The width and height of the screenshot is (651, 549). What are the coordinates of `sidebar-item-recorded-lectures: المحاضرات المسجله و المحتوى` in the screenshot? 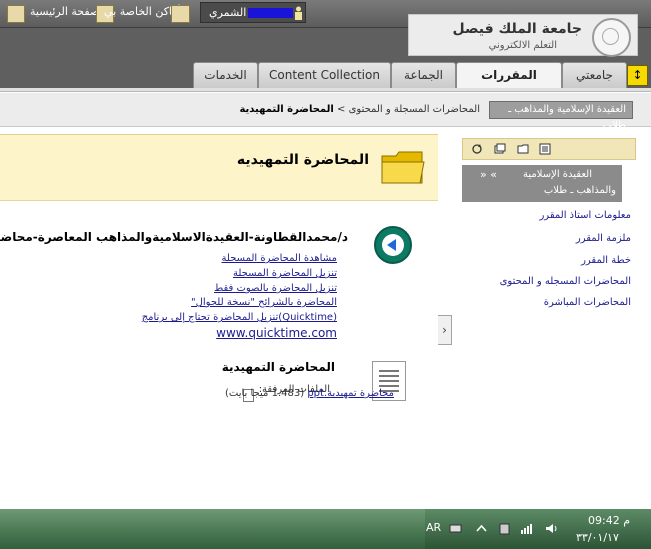 It's located at (565, 281).